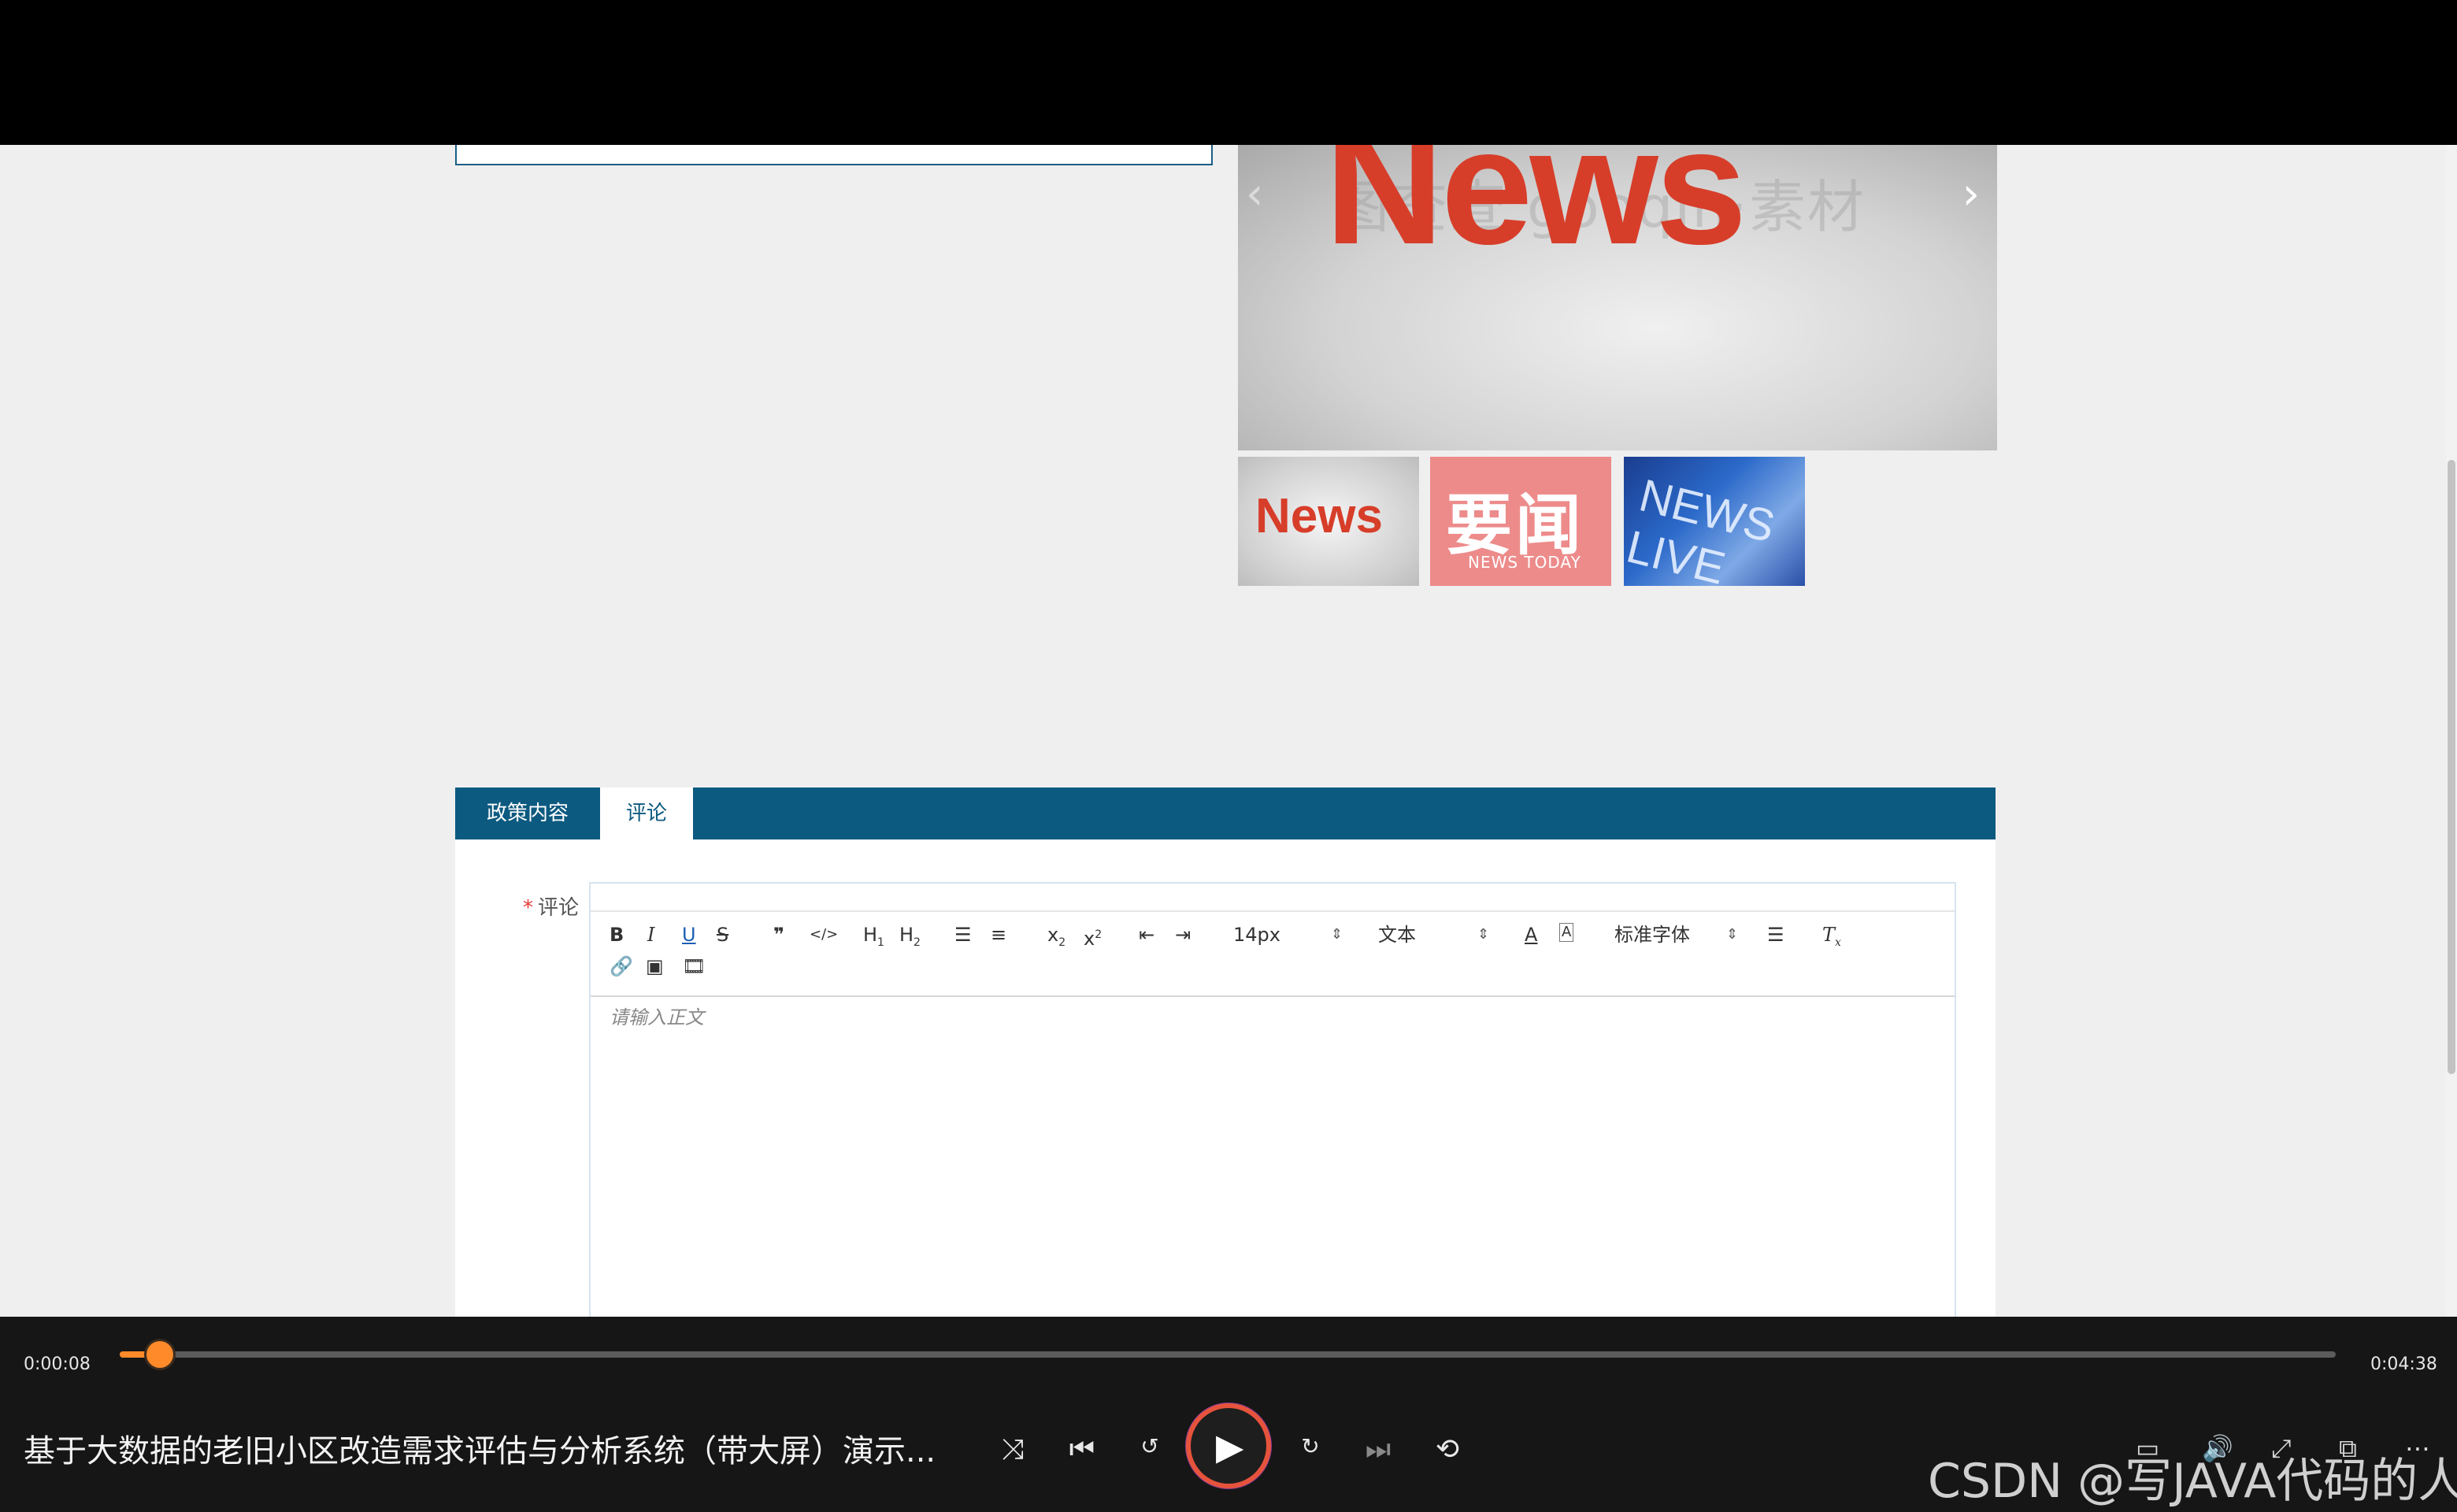  I want to click on indent-icon: ⇥, so click(1183, 935).